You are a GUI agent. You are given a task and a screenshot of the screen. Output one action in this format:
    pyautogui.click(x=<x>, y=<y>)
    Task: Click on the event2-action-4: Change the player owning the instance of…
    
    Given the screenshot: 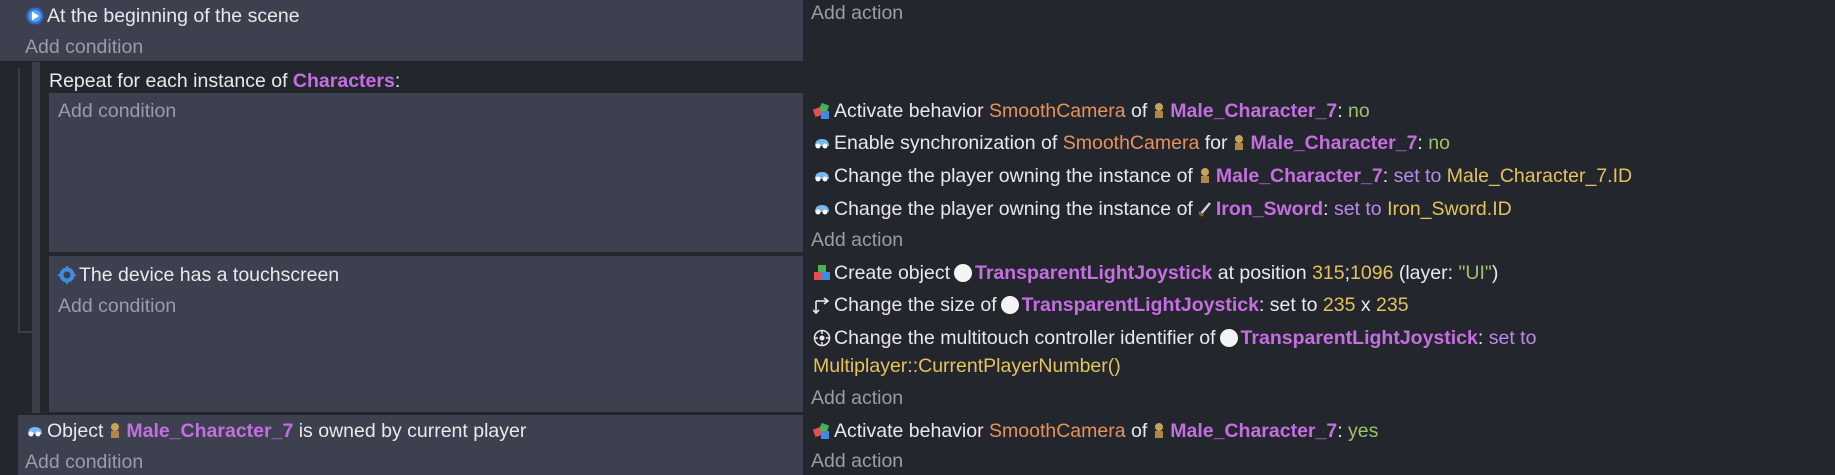 What is the action you would take?
    pyautogui.click(x=1162, y=209)
    